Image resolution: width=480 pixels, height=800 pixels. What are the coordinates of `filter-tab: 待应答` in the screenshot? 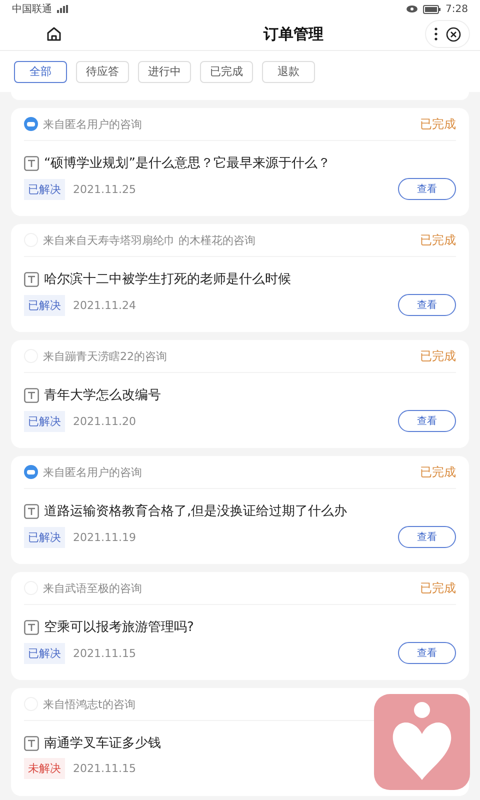 It's located at (102, 71).